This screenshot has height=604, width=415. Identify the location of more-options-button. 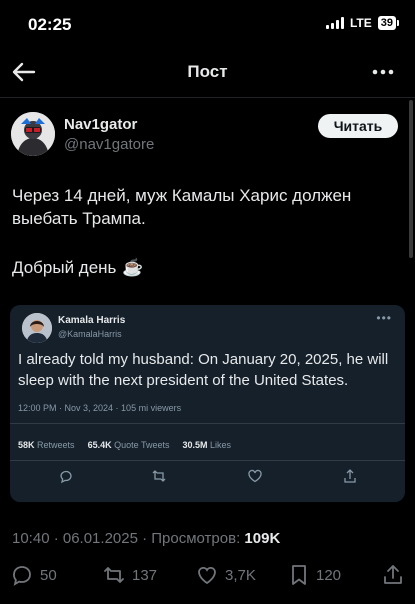
(383, 72).